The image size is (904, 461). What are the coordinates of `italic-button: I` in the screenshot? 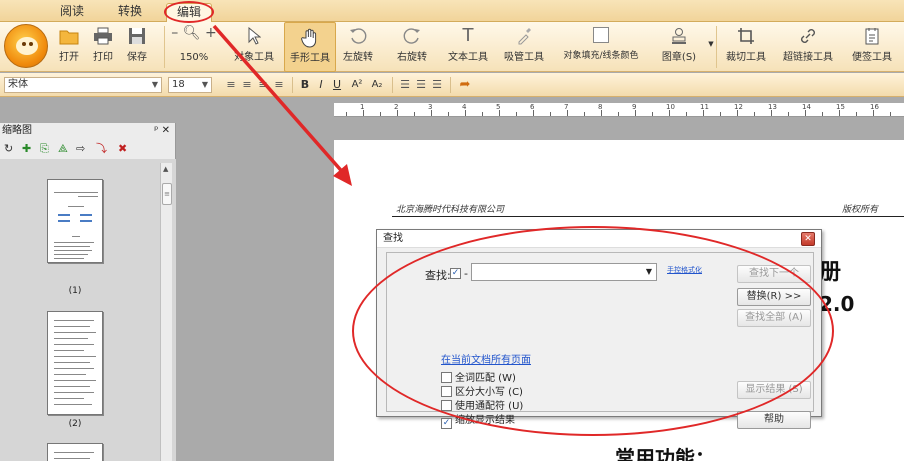 It's located at (321, 85).